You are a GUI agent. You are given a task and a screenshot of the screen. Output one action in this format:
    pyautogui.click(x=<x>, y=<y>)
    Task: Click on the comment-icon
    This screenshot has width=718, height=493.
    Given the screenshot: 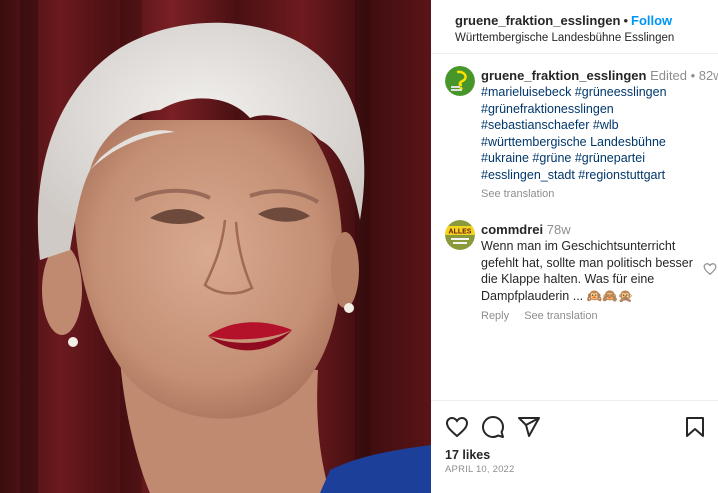 What is the action you would take?
    pyautogui.click(x=493, y=427)
    